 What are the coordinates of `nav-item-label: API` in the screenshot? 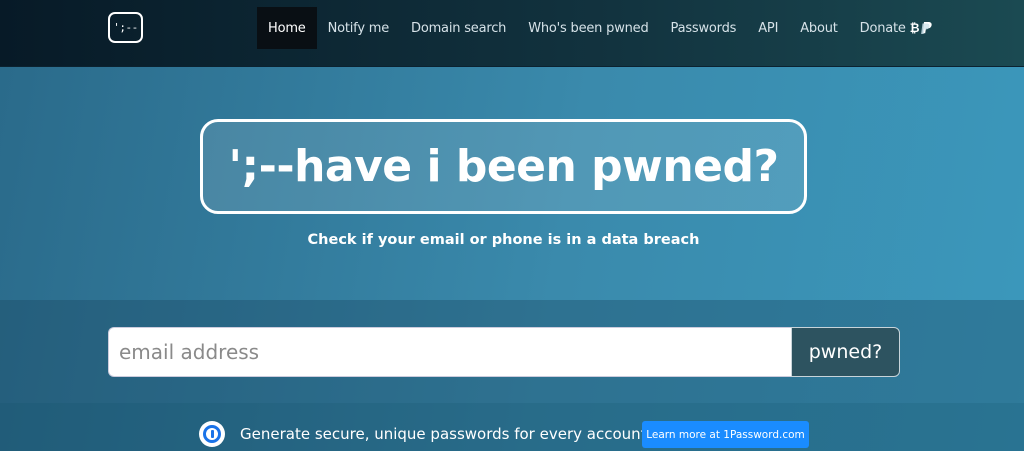 It's located at (768, 28).